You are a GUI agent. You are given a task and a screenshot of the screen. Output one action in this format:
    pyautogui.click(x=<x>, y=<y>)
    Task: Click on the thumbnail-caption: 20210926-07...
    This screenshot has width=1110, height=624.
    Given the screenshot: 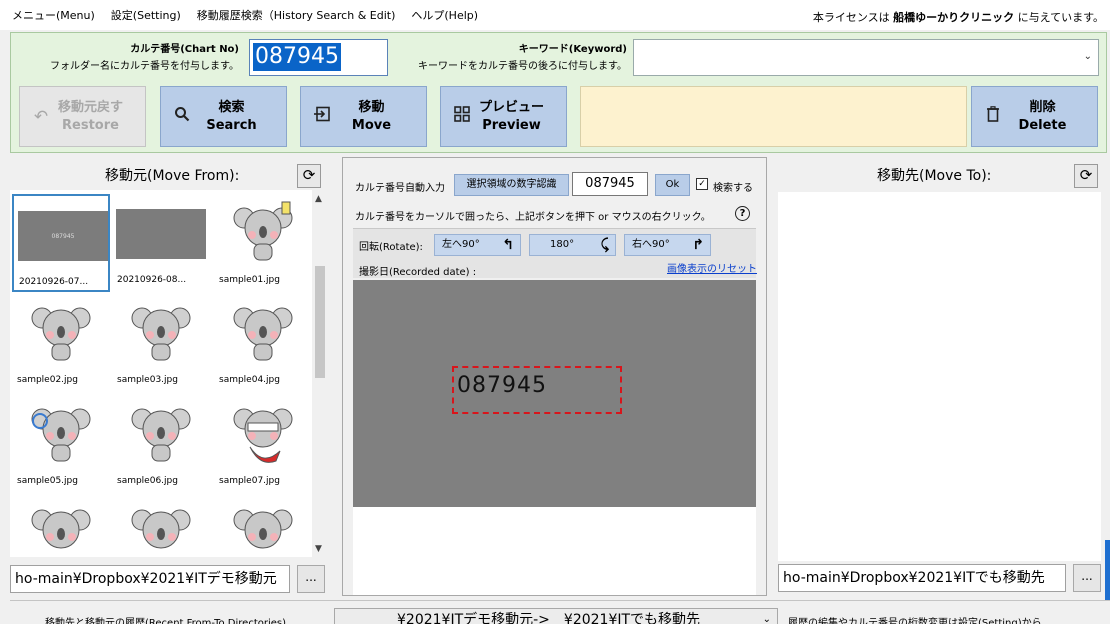 What is the action you would take?
    pyautogui.click(x=54, y=282)
    